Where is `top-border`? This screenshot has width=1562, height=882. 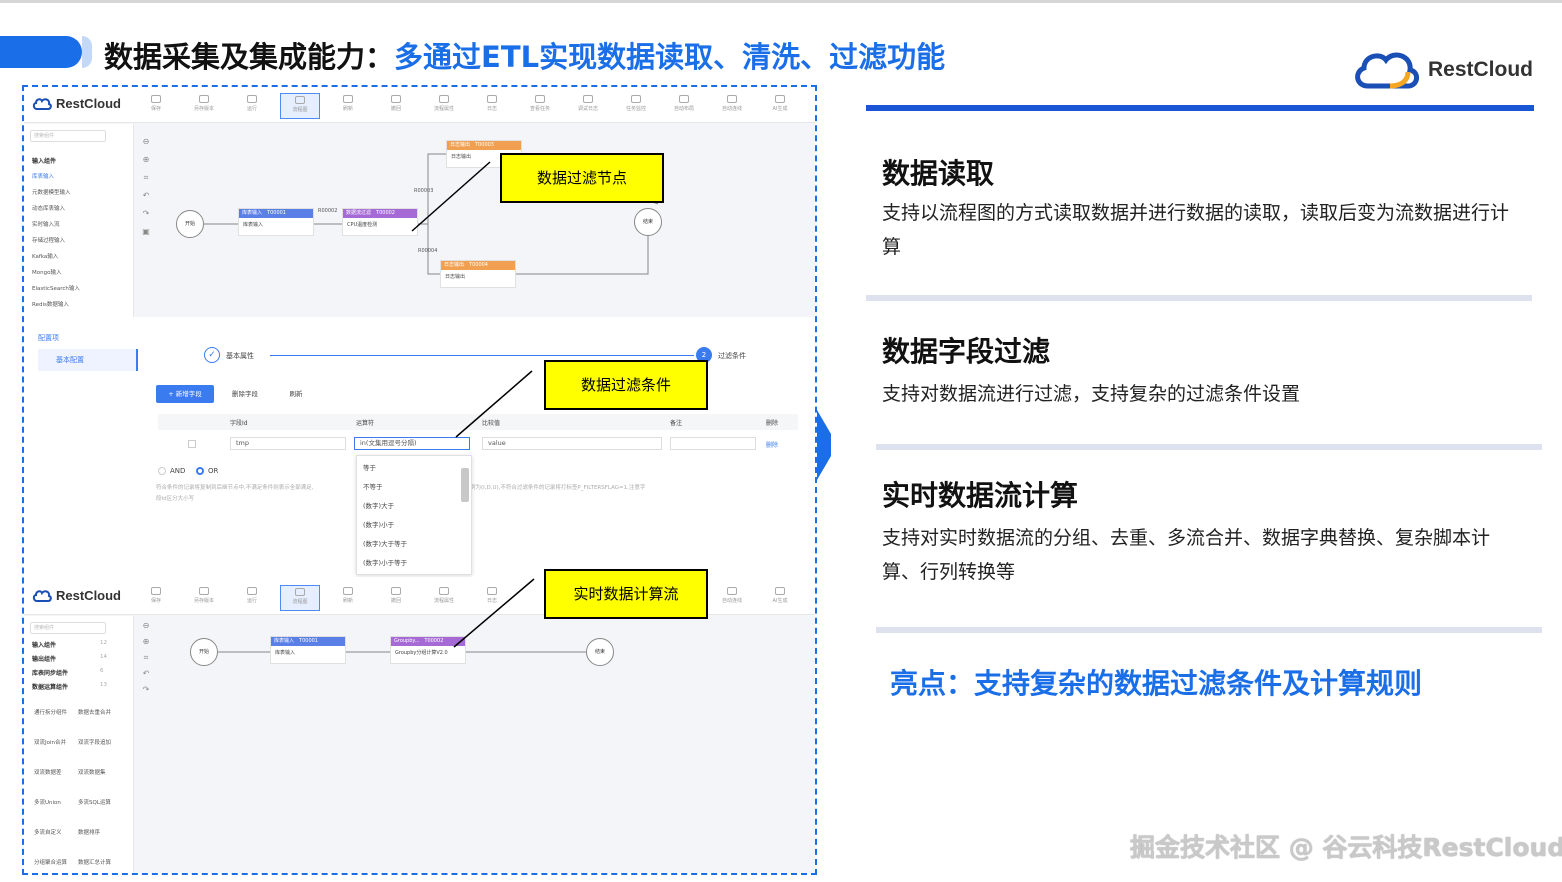 top-border is located at coordinates (781, 1).